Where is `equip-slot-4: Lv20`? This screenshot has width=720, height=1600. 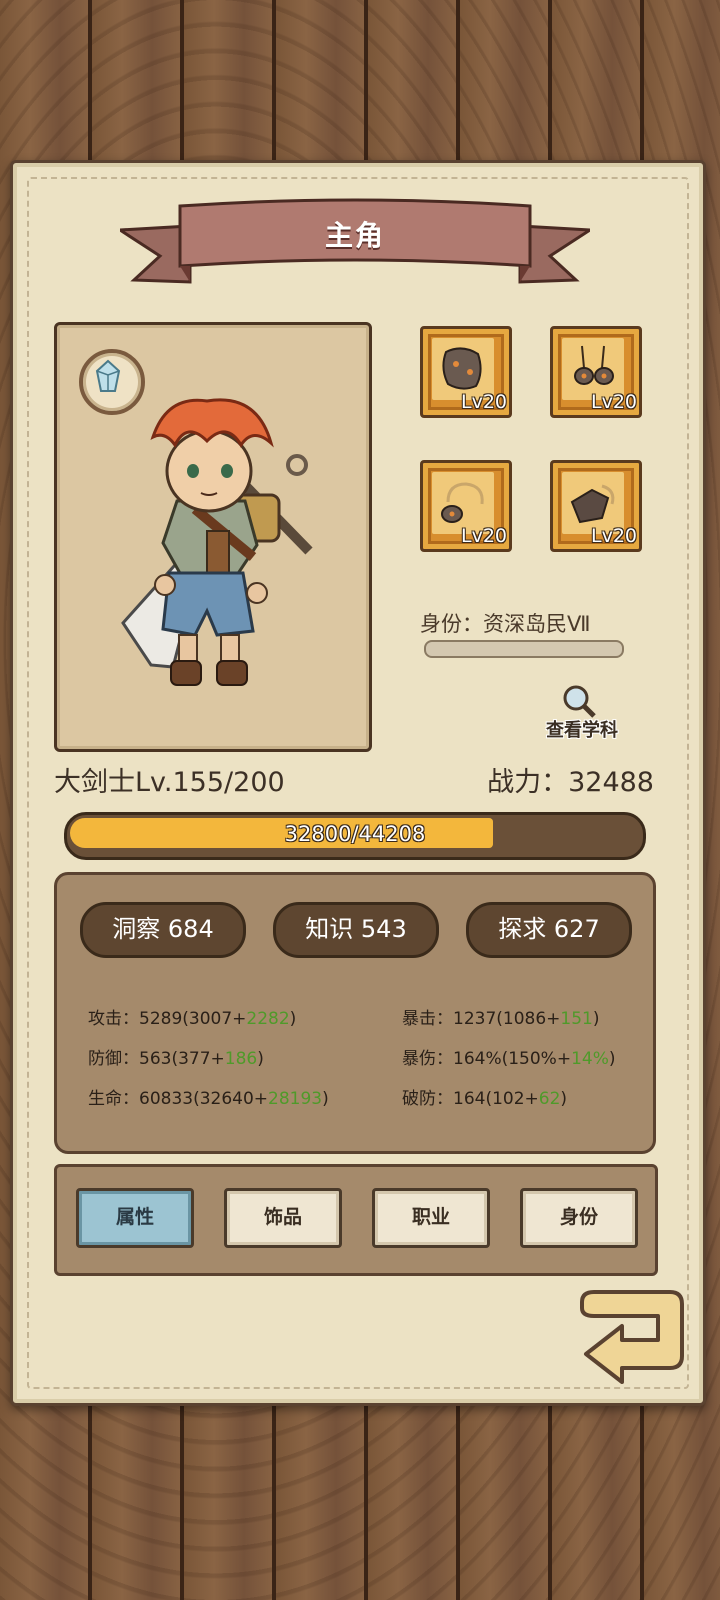
equip-slot-4: Lv20 is located at coordinates (596, 506).